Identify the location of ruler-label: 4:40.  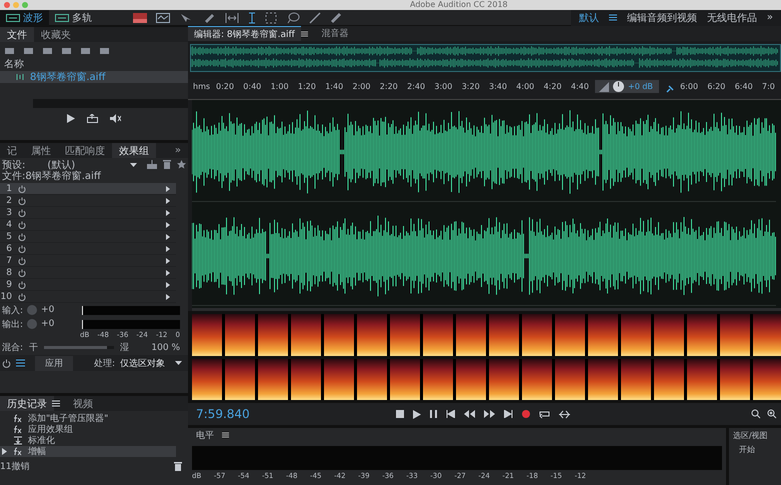
(579, 86).